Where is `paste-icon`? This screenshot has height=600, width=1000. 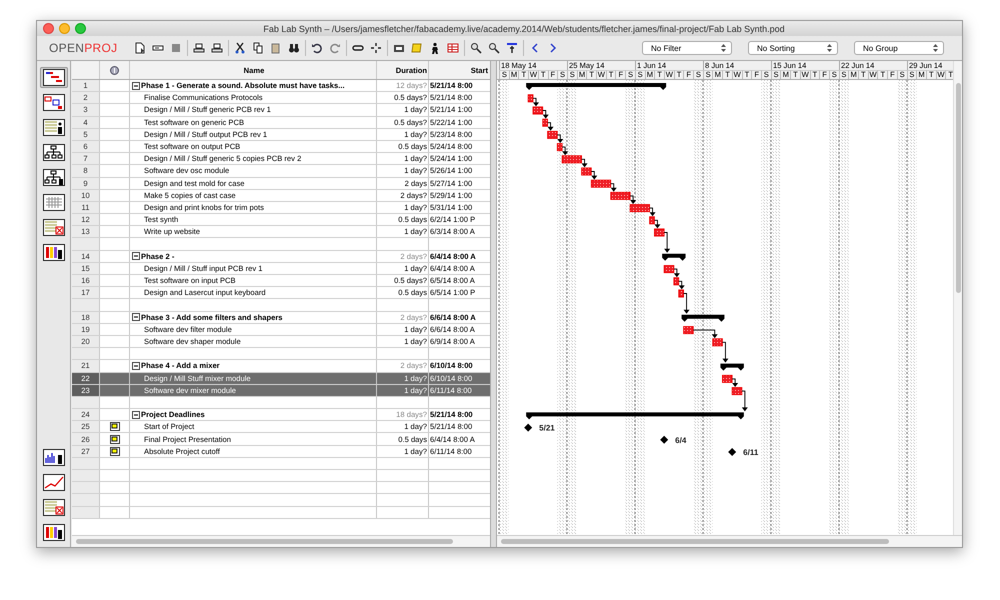
paste-icon is located at coordinates (276, 48).